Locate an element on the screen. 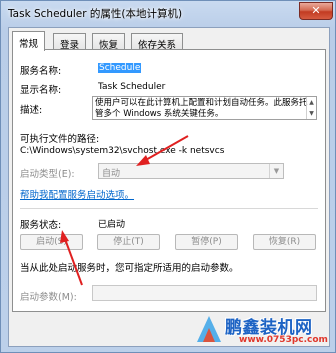 The image size is (336, 353). pause-button: 暂停(P) is located at coordinates (206, 242).